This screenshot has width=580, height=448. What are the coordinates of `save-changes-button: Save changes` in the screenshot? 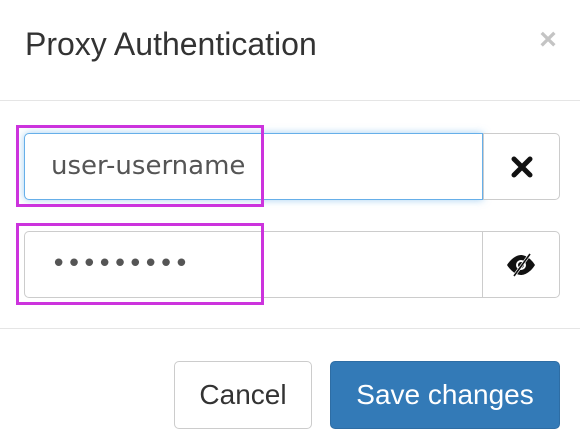 It's located at (445, 395).